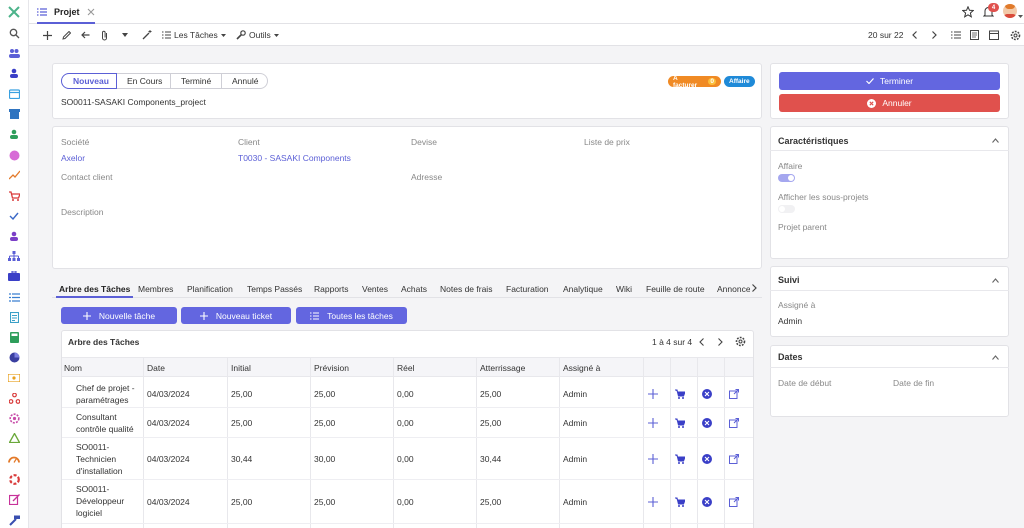  I want to click on settings-cog-icon, so click(14, 418).